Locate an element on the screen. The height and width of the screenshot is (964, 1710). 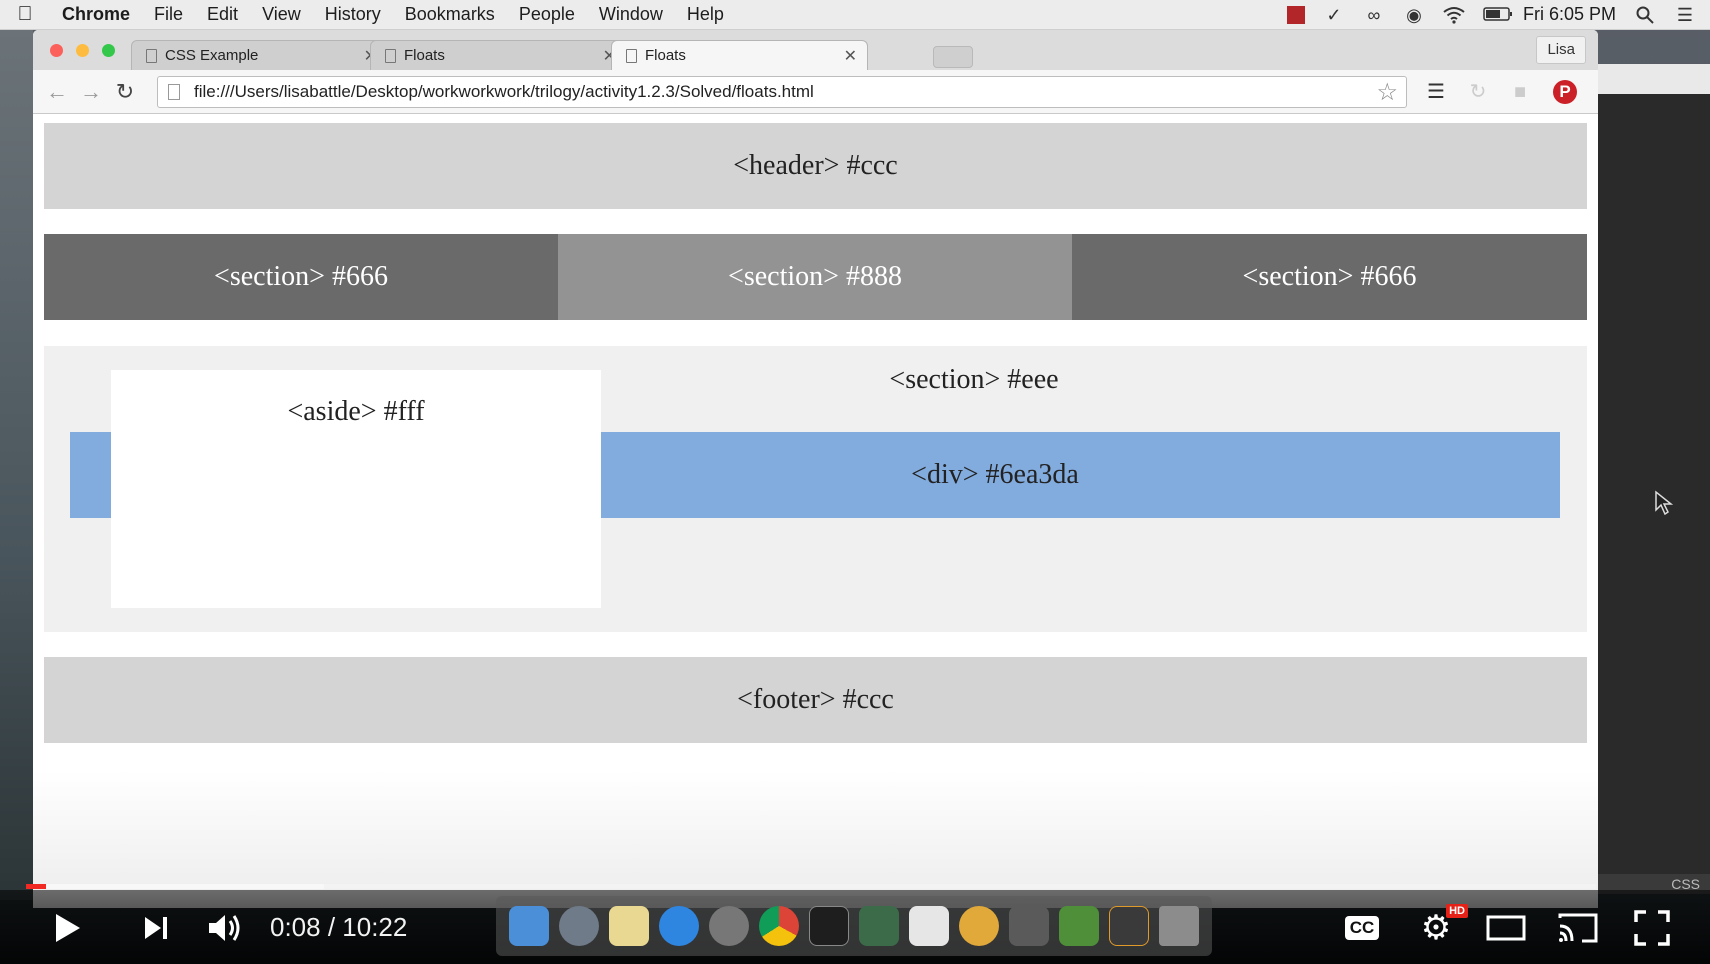
demo-section-right: <section> #666 is located at coordinates (1329, 277).